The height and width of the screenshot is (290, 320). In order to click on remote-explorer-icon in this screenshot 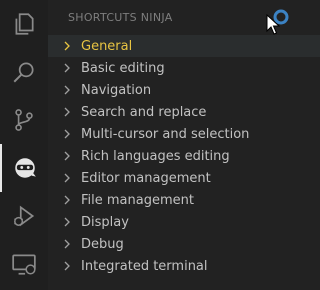, I will do `click(24, 264)`.